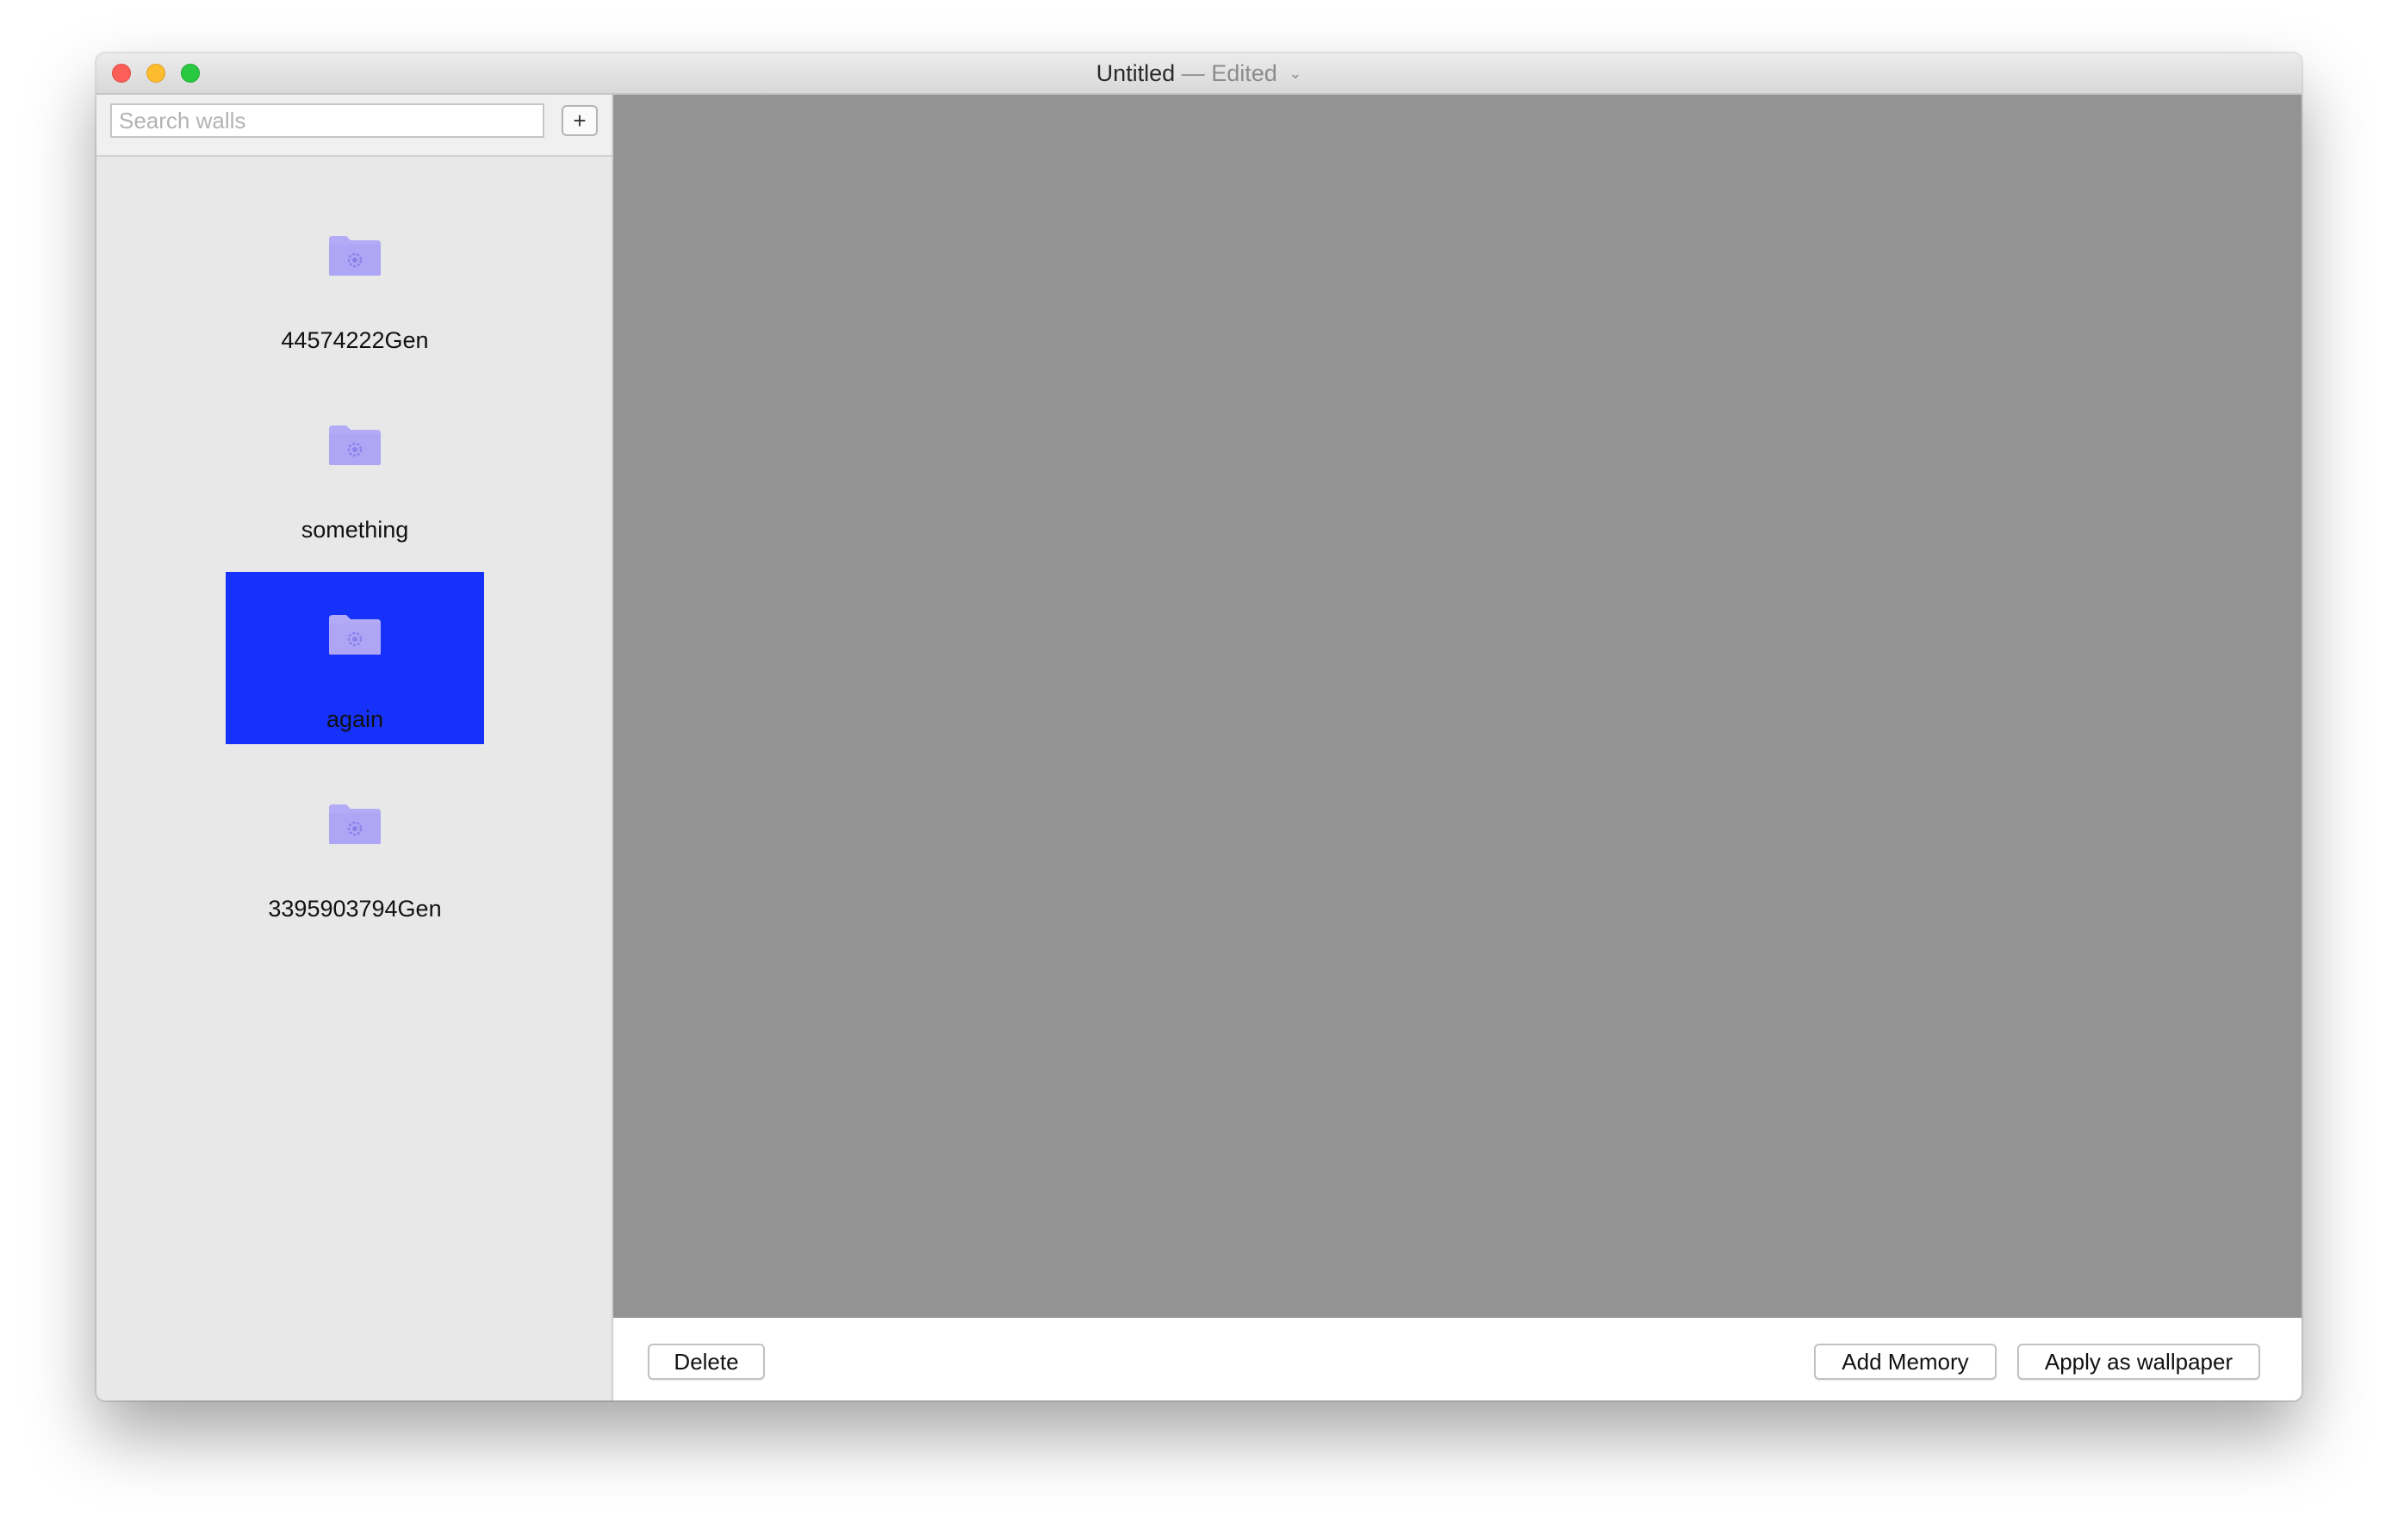 This screenshot has width=2398, height=1540. I want to click on window-title: Untitled — Edited ⌄, so click(1199, 74).